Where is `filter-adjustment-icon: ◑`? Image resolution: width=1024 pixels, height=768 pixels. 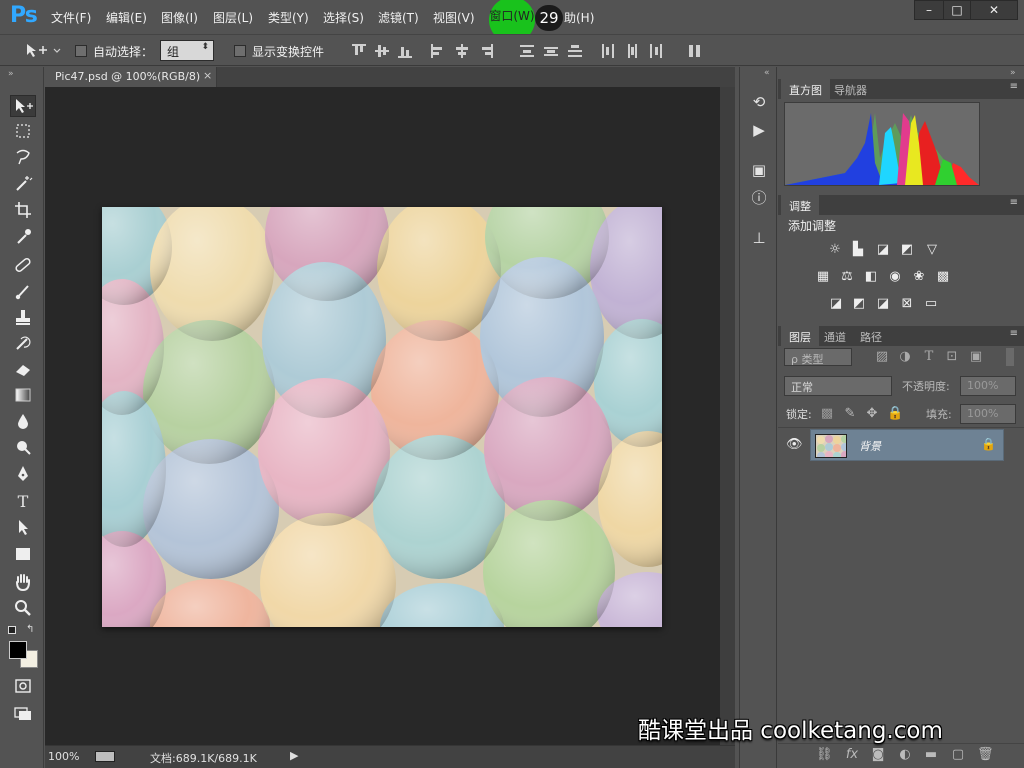 filter-adjustment-icon: ◑ is located at coordinates (905, 357).